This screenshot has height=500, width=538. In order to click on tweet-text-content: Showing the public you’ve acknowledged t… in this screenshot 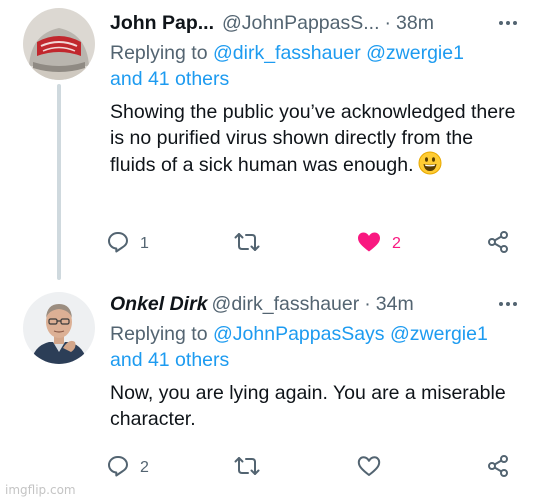, I will do `click(313, 138)`.